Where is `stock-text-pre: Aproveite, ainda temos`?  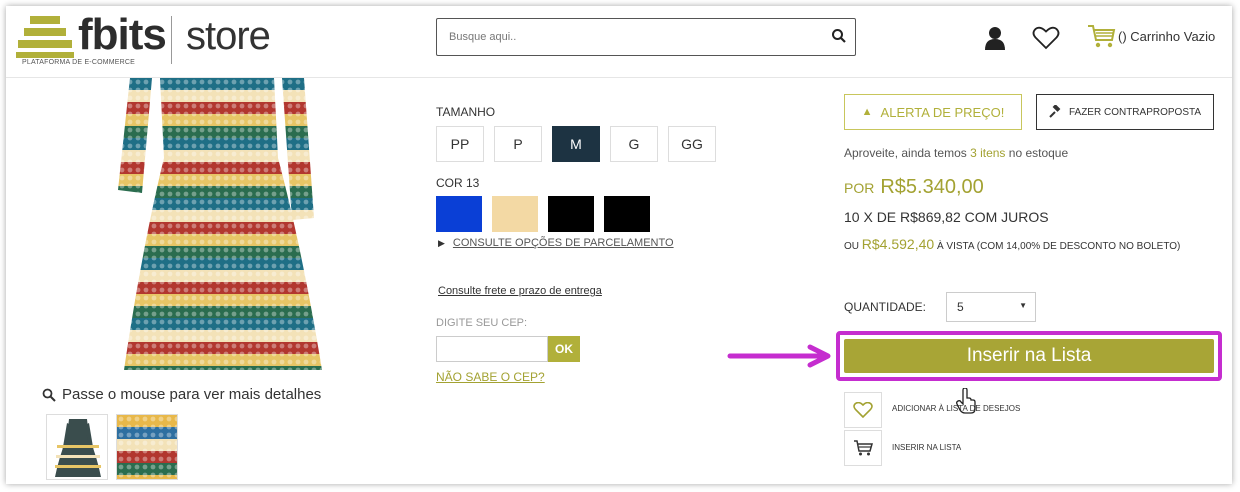 stock-text-pre: Aproveite, ainda temos is located at coordinates (907, 153).